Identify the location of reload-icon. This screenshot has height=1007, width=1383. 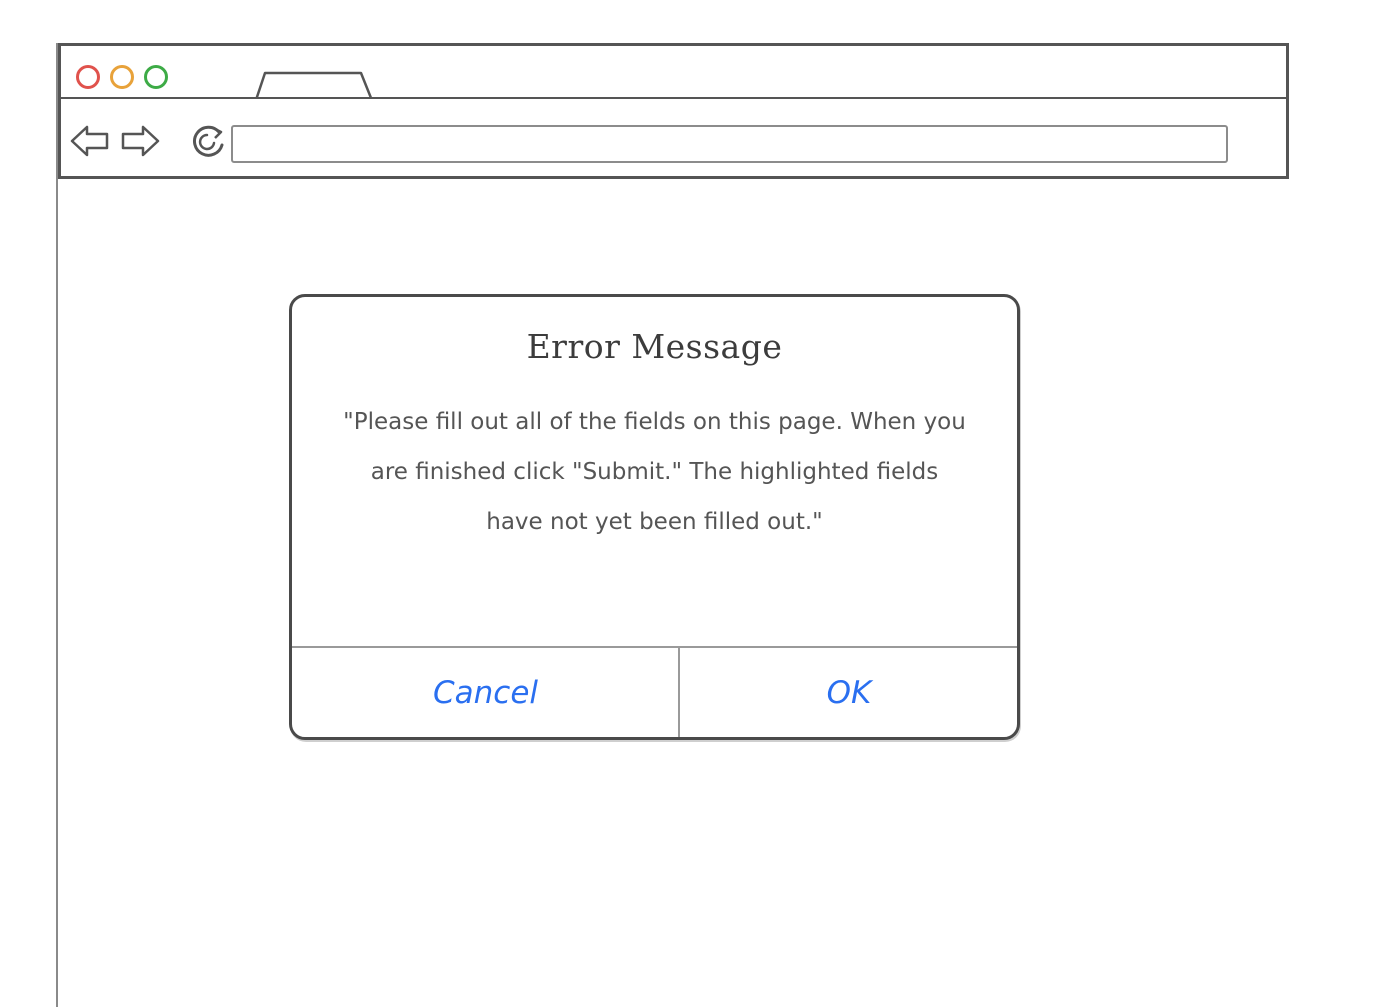
(209, 141).